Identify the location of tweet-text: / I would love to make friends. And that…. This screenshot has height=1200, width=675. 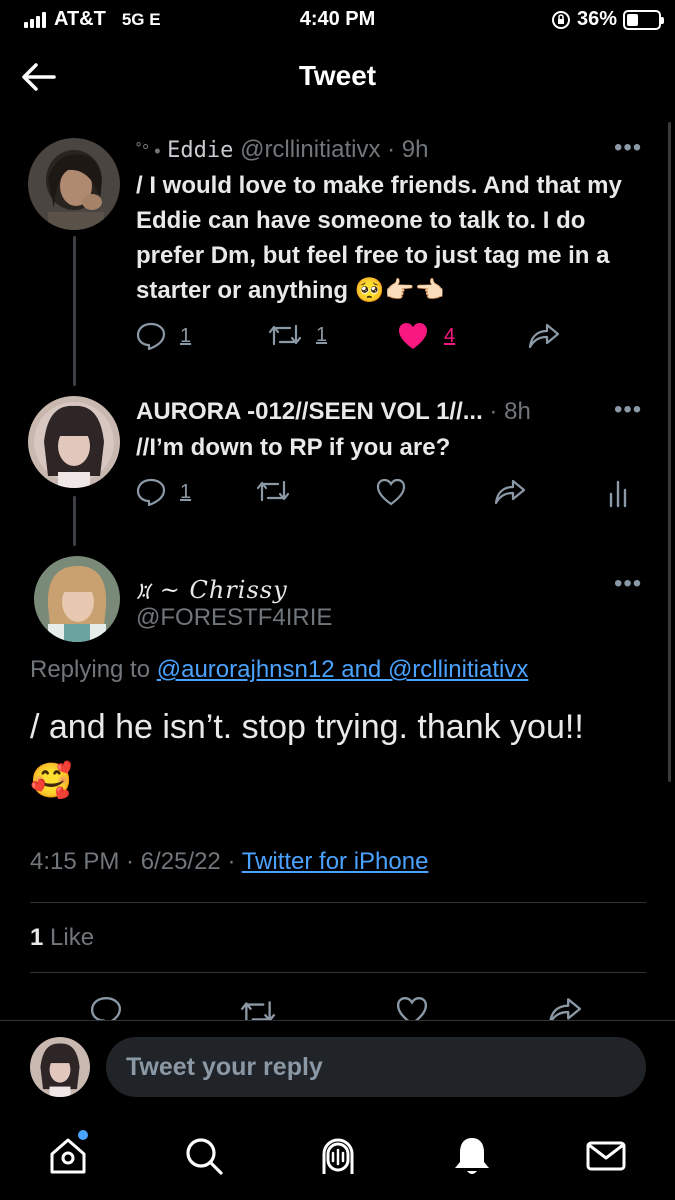
(379, 238).